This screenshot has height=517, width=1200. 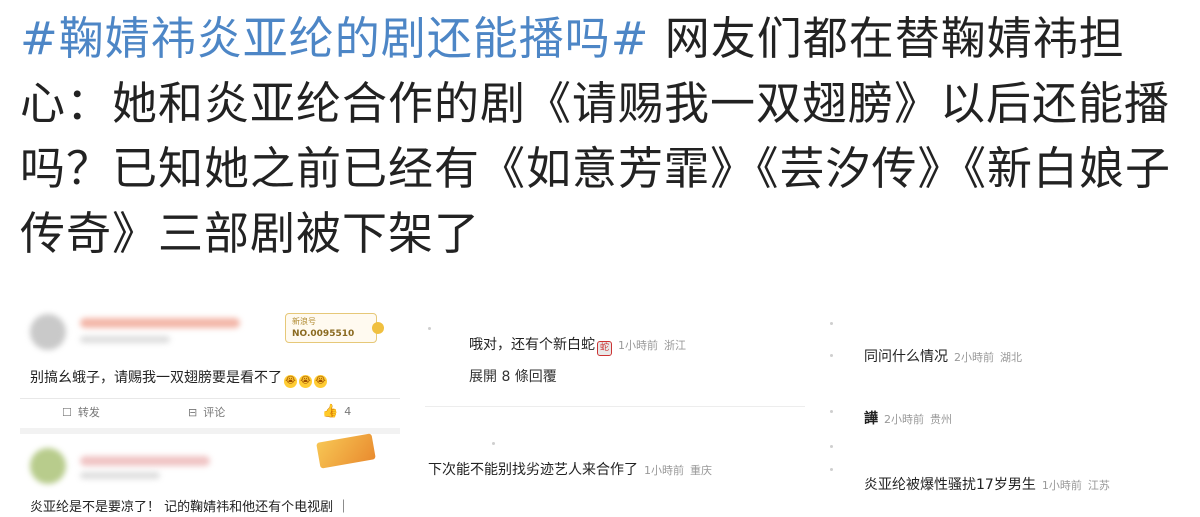 I want to click on reply-divider, so click(x=615, y=406).